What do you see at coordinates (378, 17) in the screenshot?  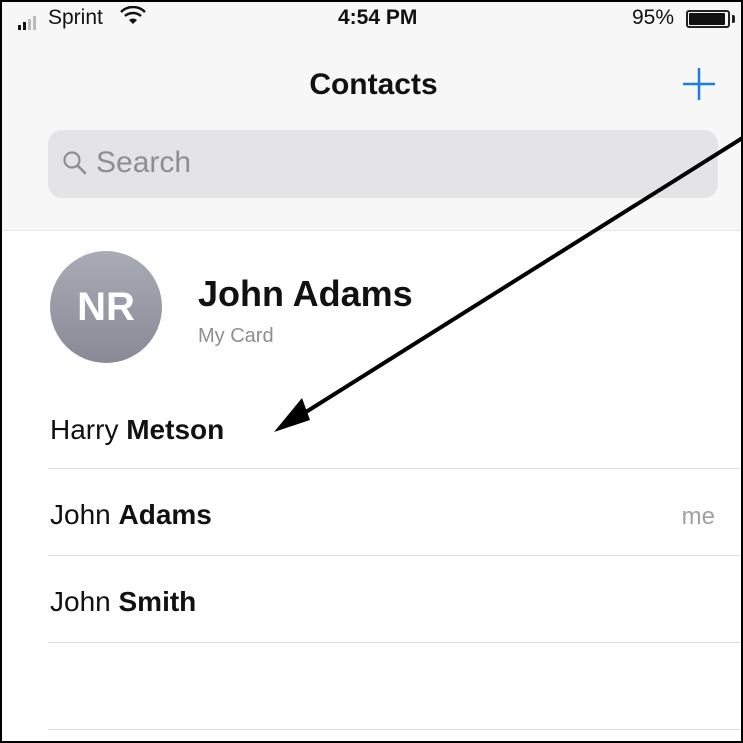 I see `status-time: 4:54 PM` at bounding box center [378, 17].